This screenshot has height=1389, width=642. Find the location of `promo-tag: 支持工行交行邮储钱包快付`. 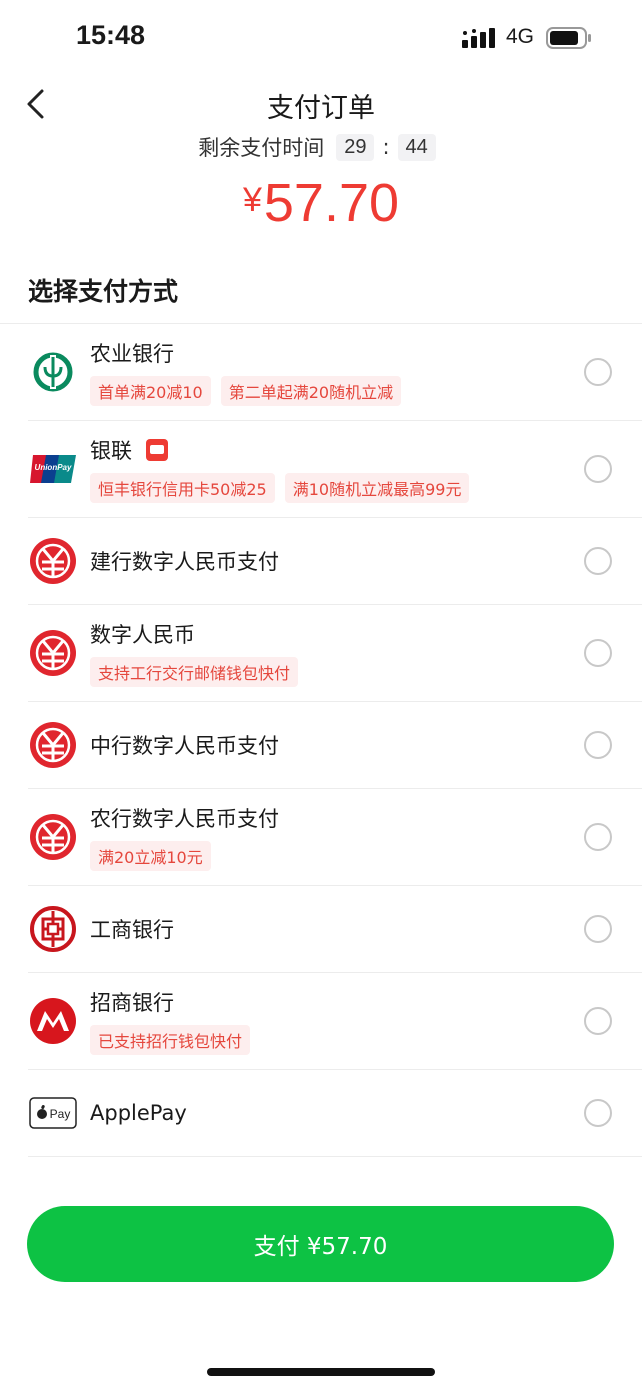

promo-tag: 支持工行交行邮储钱包快付 is located at coordinates (194, 672).